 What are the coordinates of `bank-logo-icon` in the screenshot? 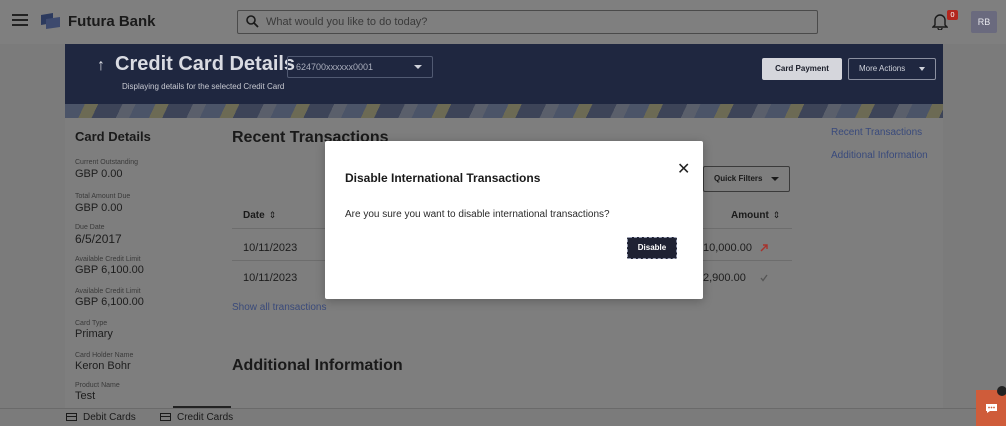 It's located at (50, 21).